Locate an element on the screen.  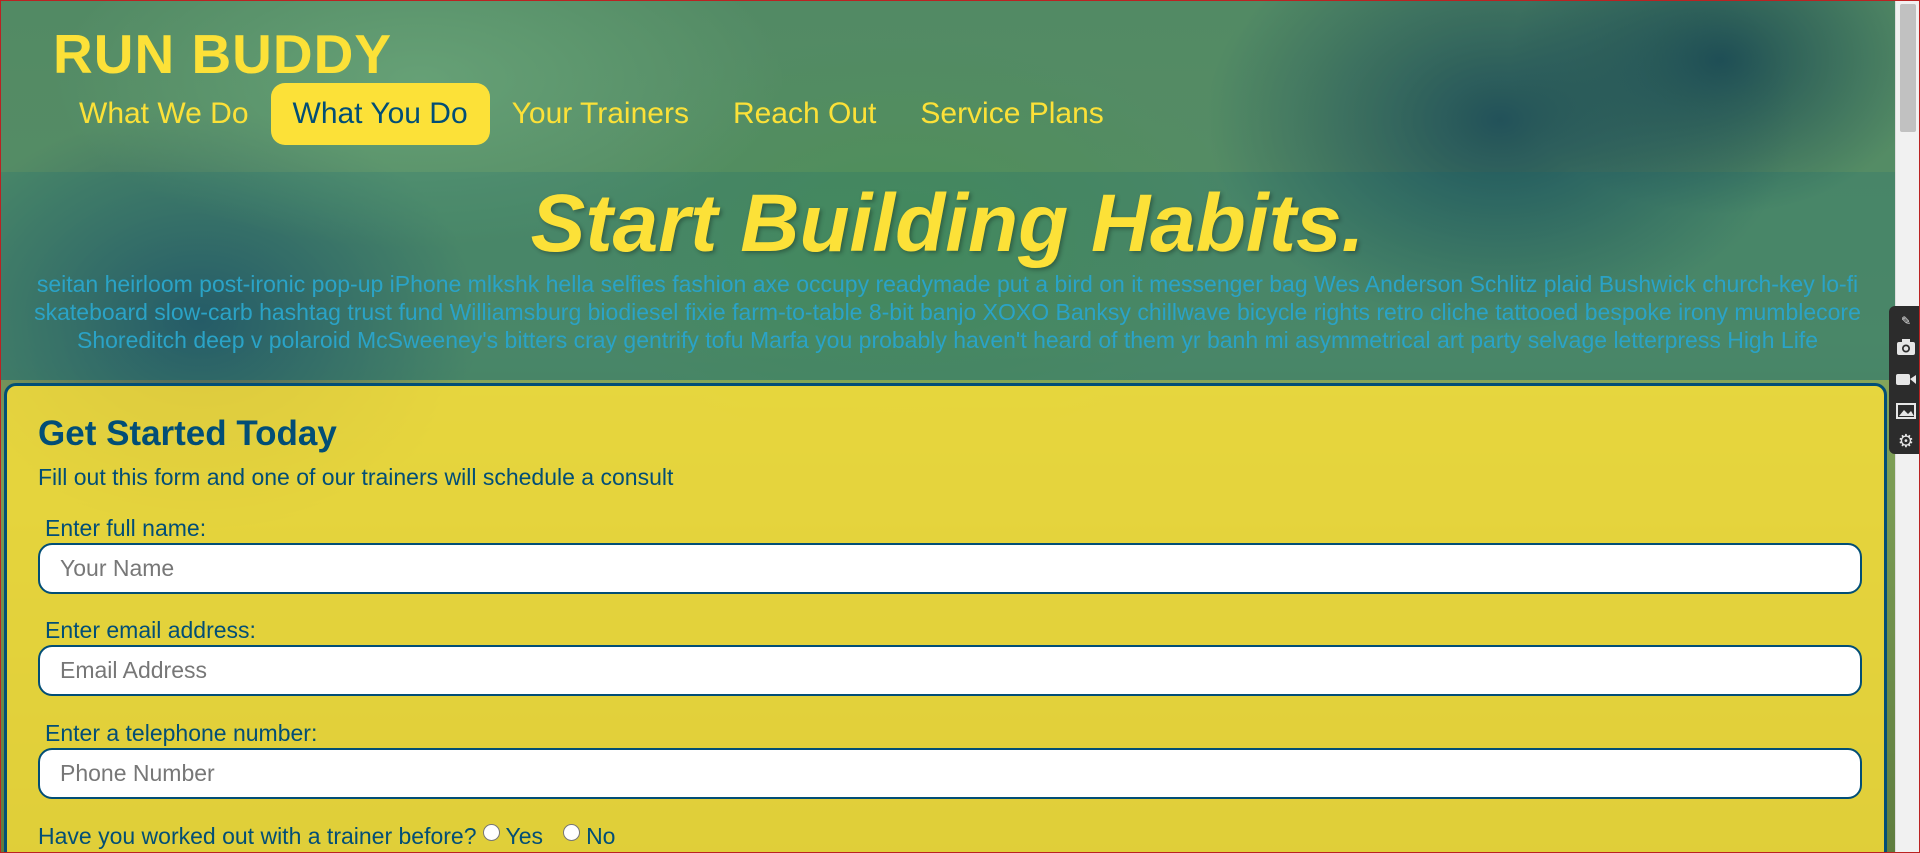
capture-toolbar: ✎ ⚙ is located at coordinates (1904, 380).